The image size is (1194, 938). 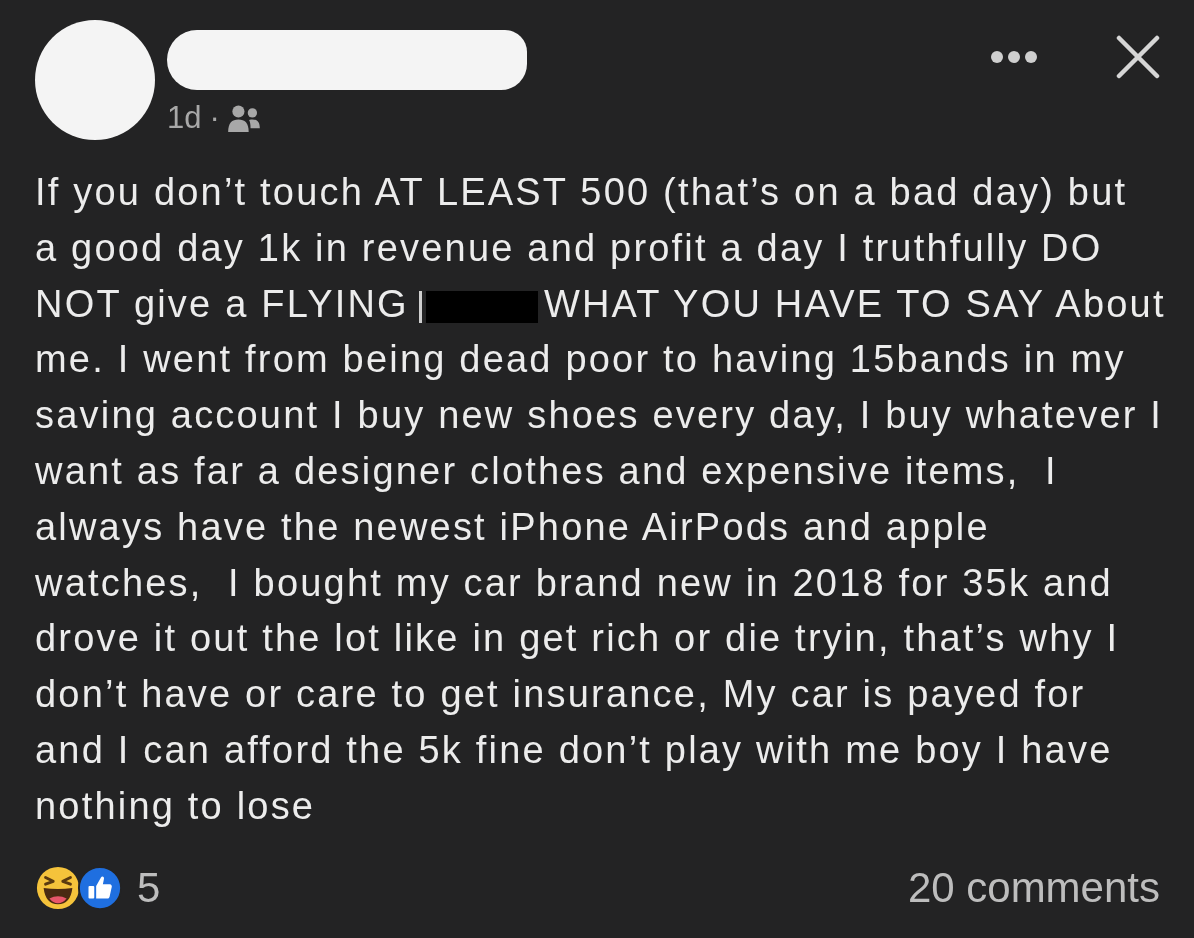 I want to click on comments-link: 20 comments, so click(x=1033, y=888).